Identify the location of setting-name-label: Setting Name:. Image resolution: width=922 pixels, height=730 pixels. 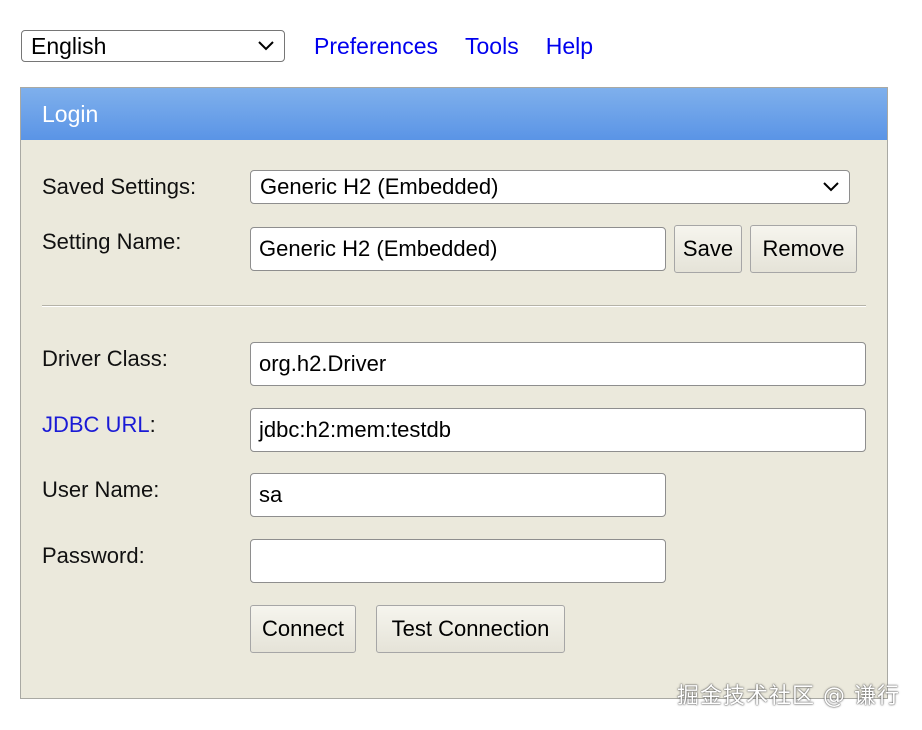
(112, 241).